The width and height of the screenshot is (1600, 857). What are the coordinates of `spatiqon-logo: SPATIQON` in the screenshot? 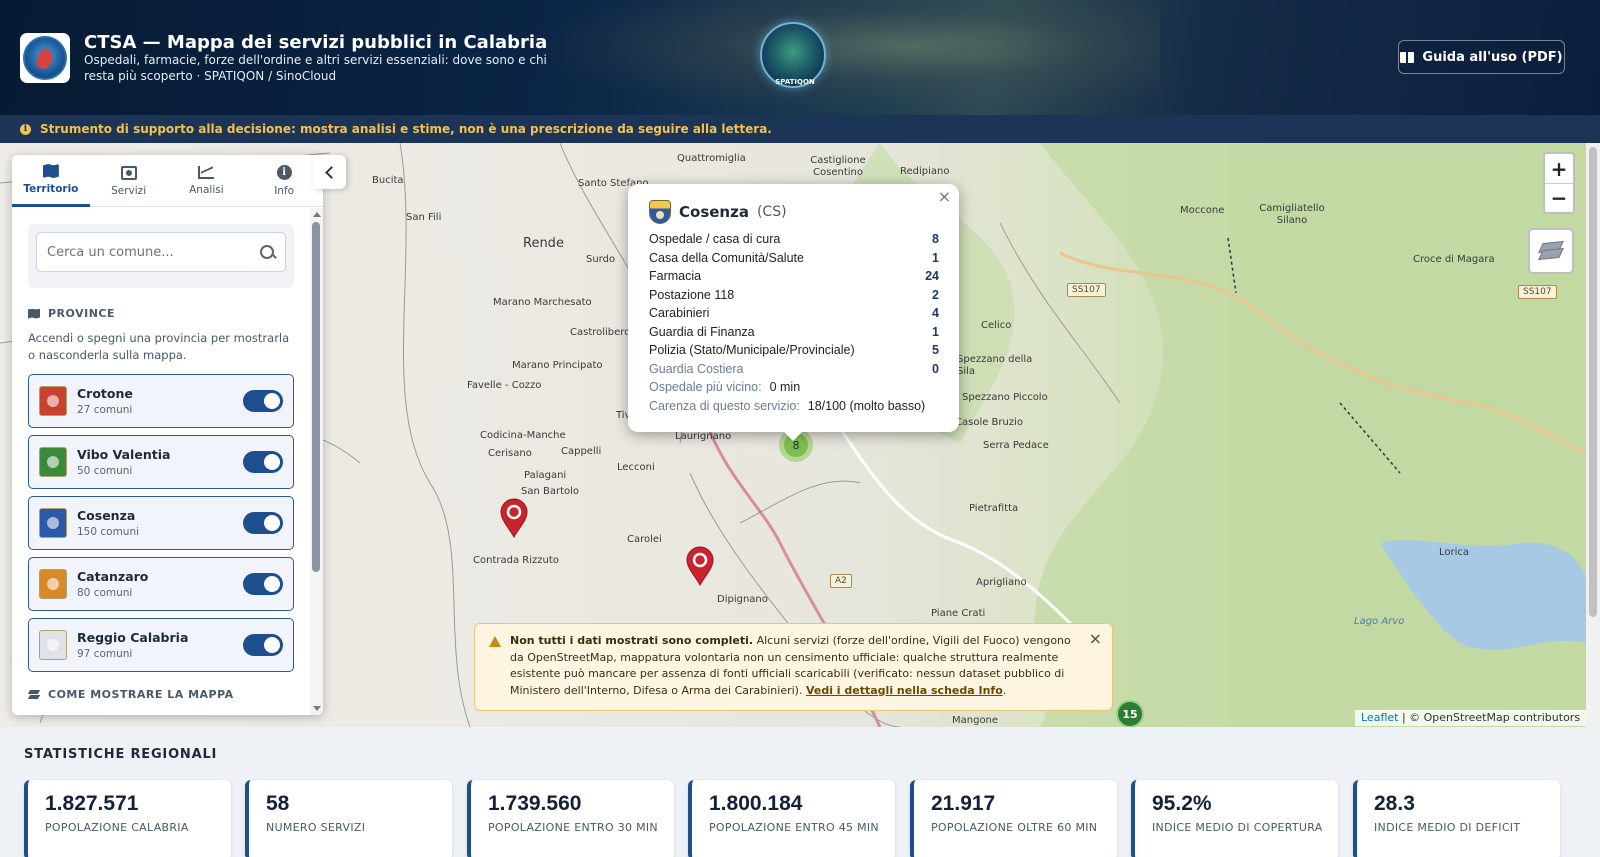 It's located at (793, 55).